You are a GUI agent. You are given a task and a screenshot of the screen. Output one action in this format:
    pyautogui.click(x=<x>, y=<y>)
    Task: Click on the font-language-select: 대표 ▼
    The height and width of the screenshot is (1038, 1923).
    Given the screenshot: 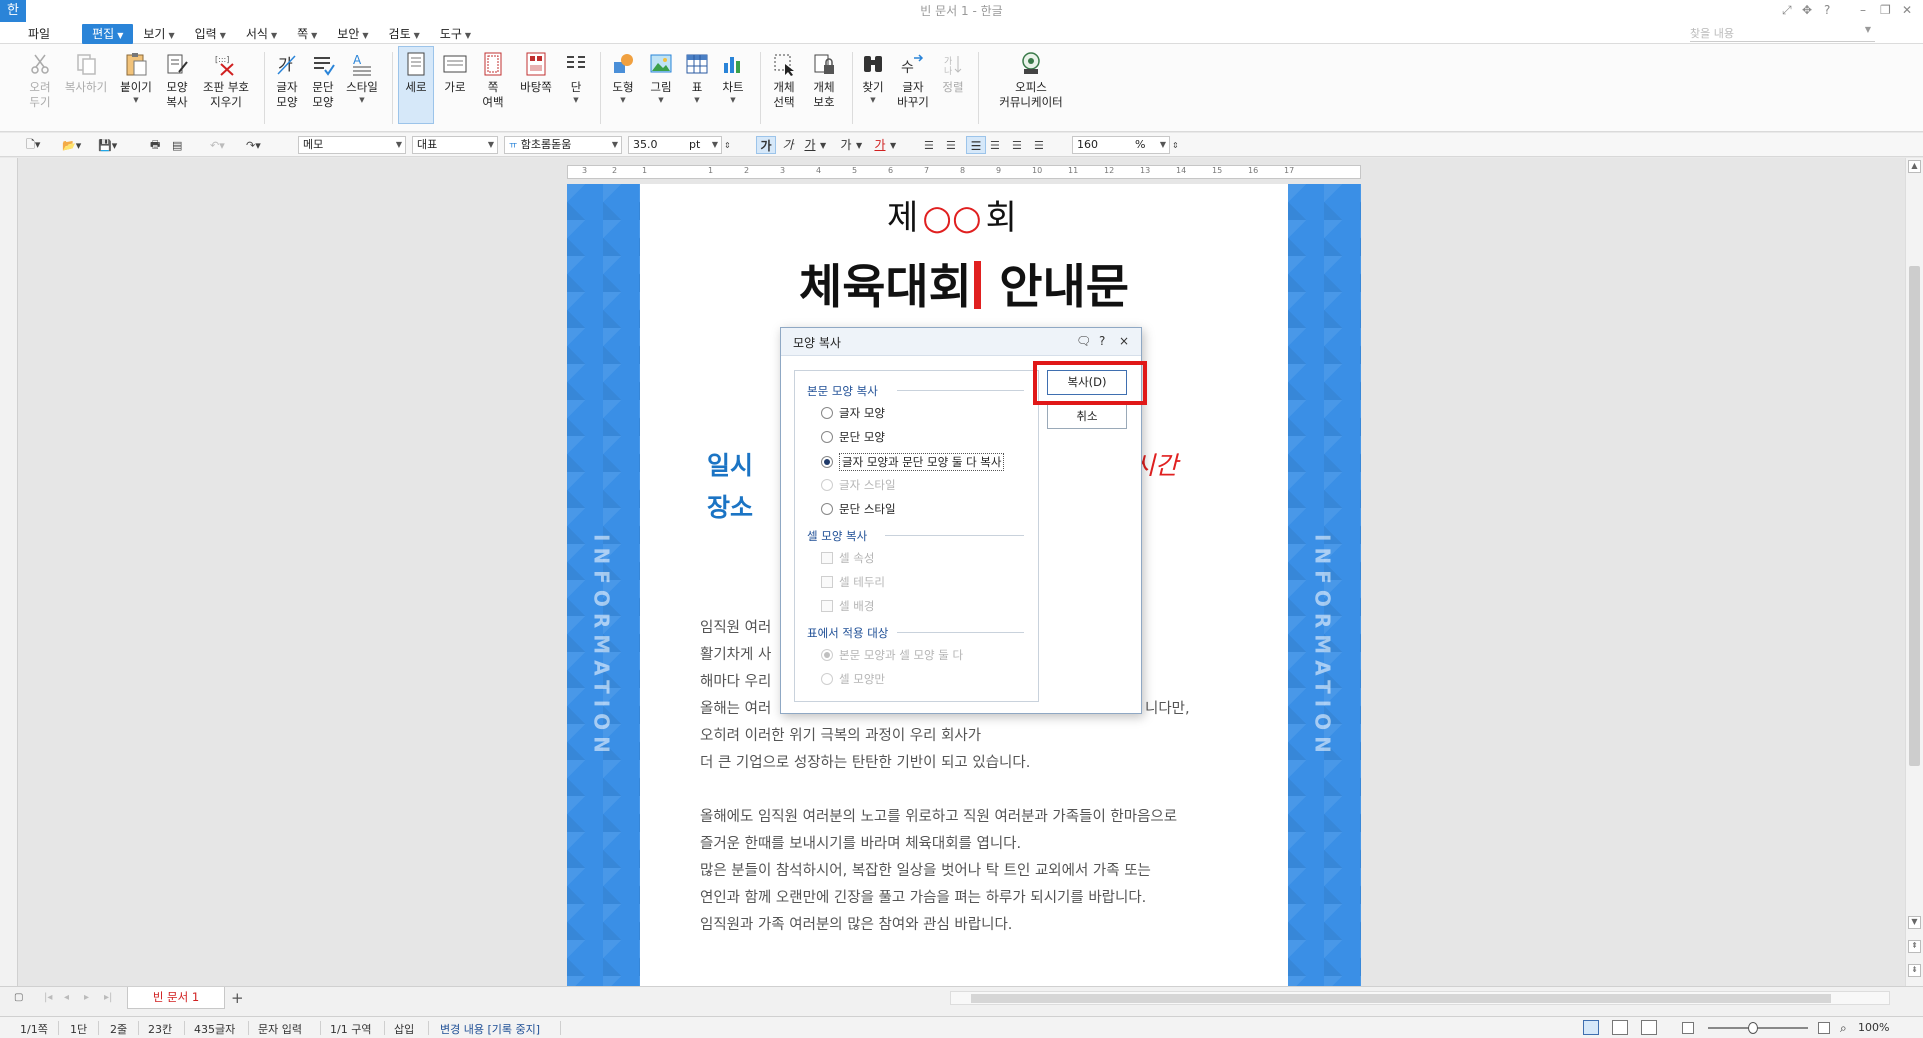 What is the action you would take?
    pyautogui.click(x=455, y=145)
    